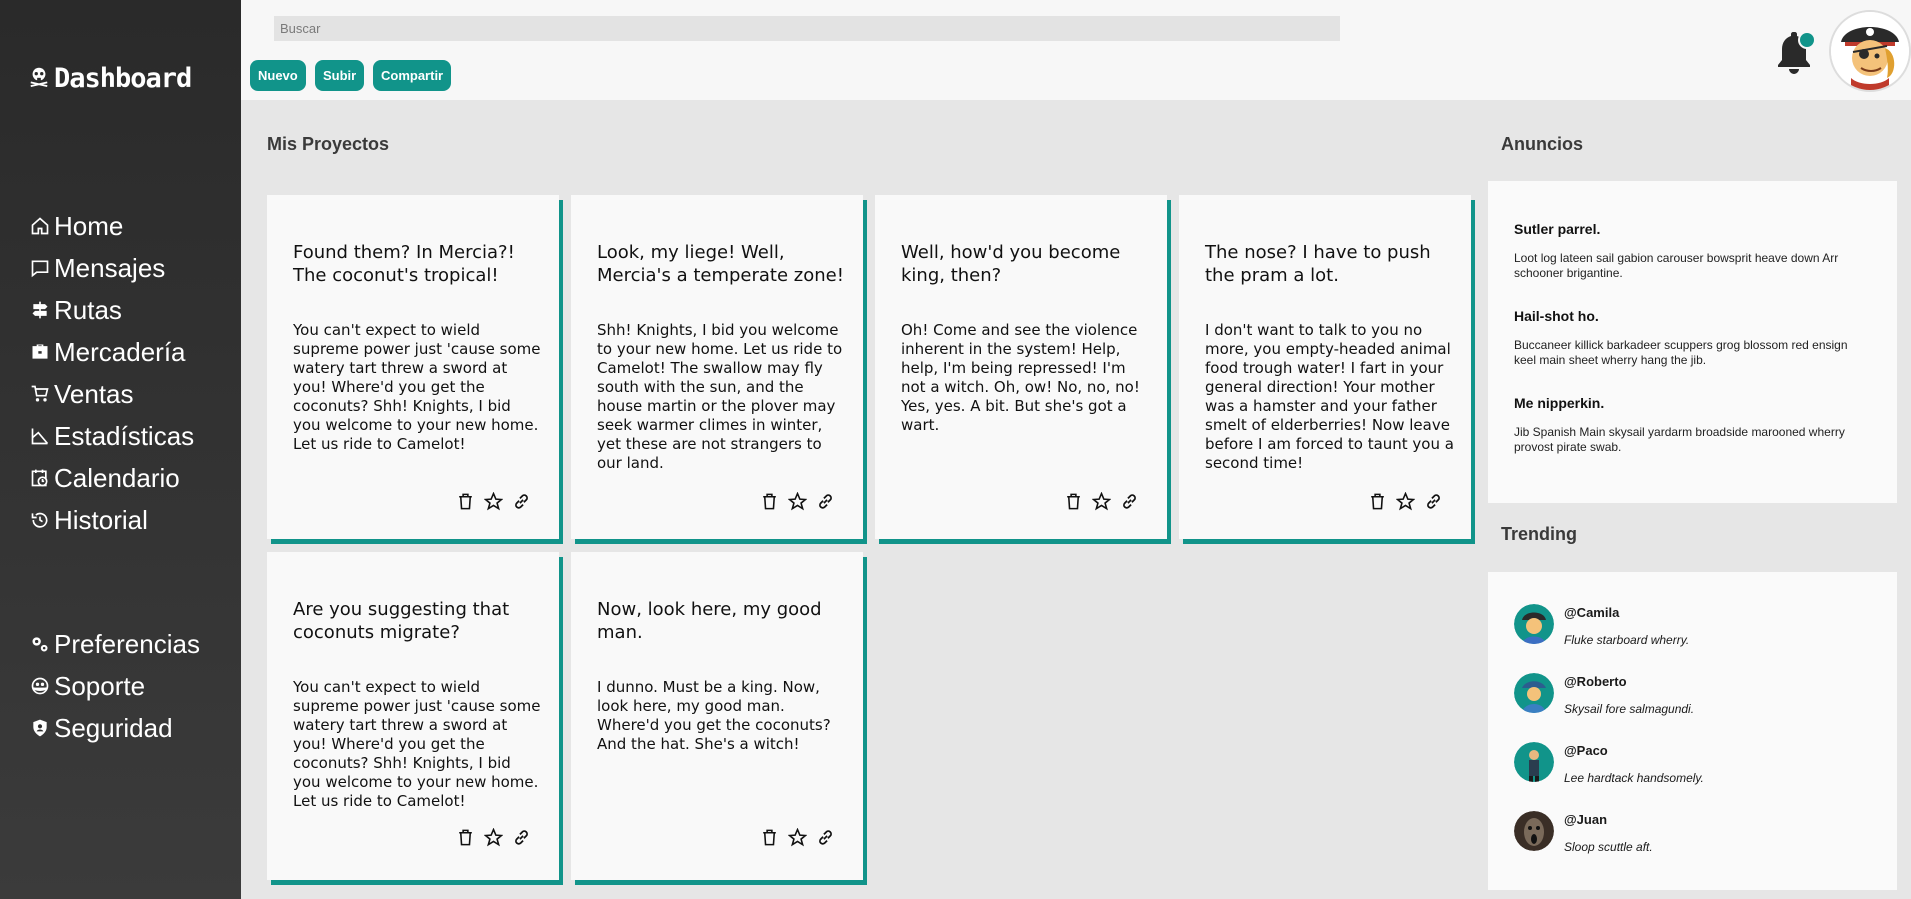 The height and width of the screenshot is (899, 1911). Describe the element at coordinates (101, 519) in the screenshot. I see `sidebar-item-label: Historial` at that location.